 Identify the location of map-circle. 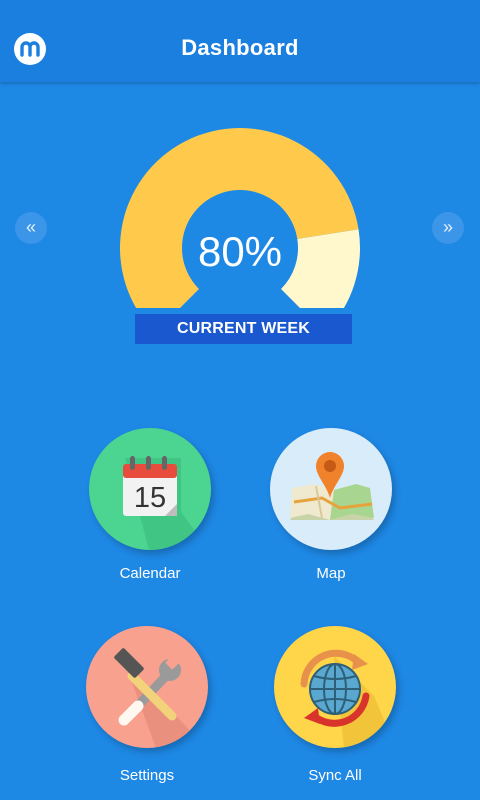
(331, 489).